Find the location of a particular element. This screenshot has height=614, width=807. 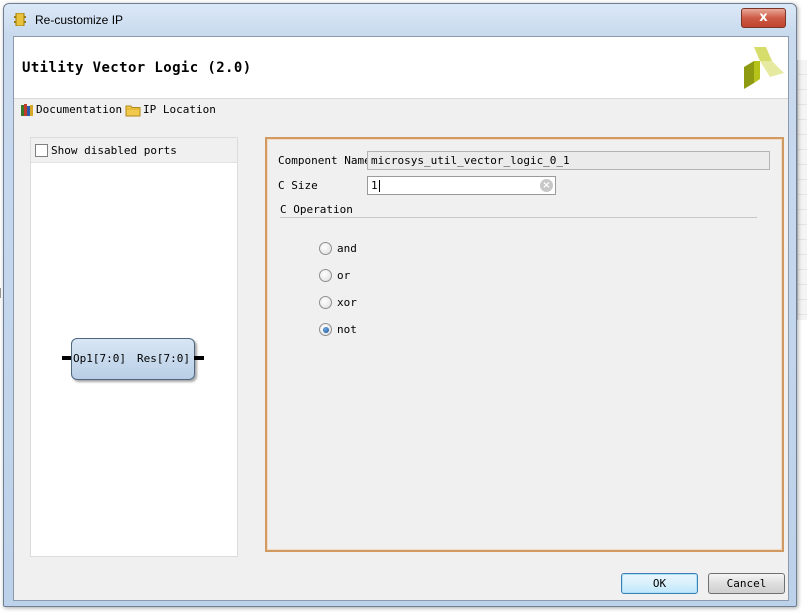

radio-label: xor is located at coordinates (347, 302).